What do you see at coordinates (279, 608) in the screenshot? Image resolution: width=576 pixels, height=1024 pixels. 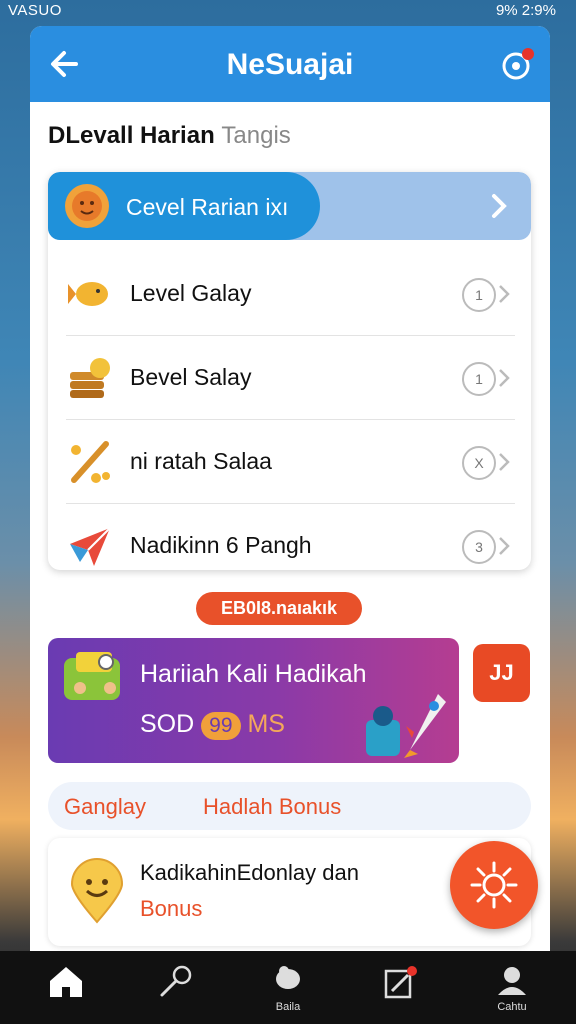 I see `promo-pill: EB0I8.naıakık` at bounding box center [279, 608].